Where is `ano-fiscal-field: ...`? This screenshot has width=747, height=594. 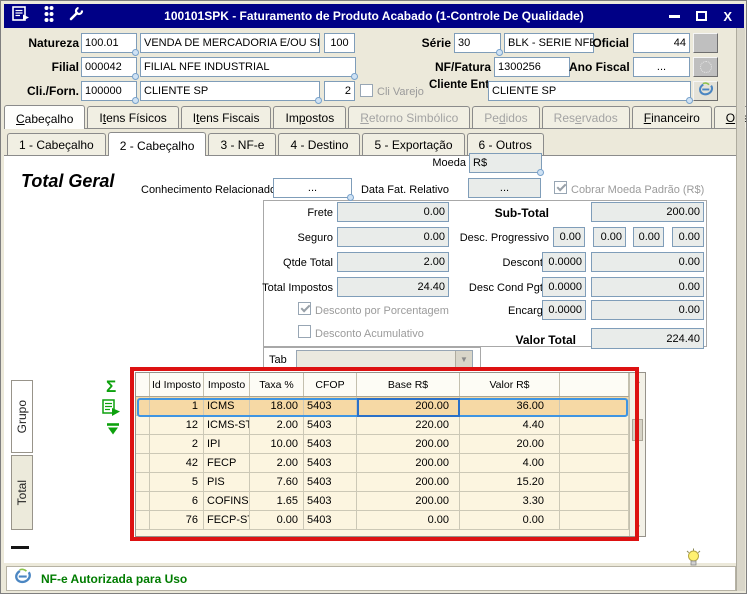
ano-fiscal-field: ... is located at coordinates (661, 67).